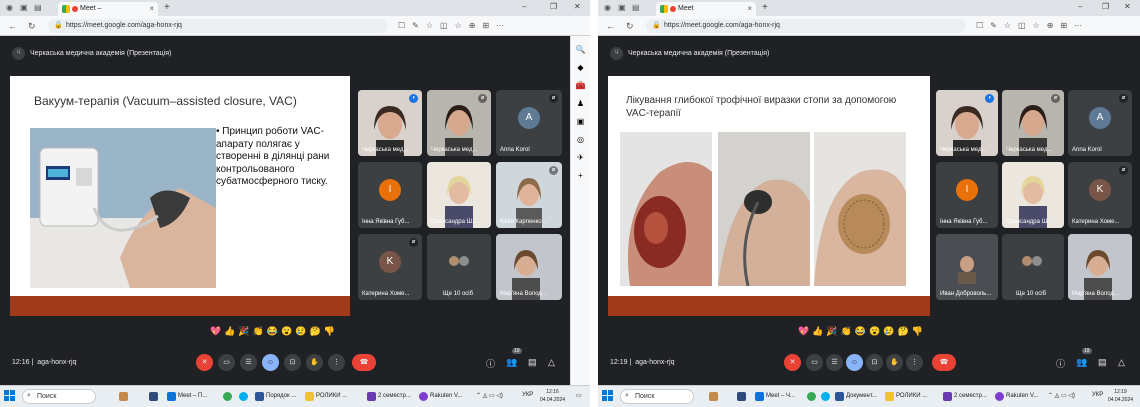 This screenshot has width=1140, height=407. I want to click on start-icon, so click(10, 396).